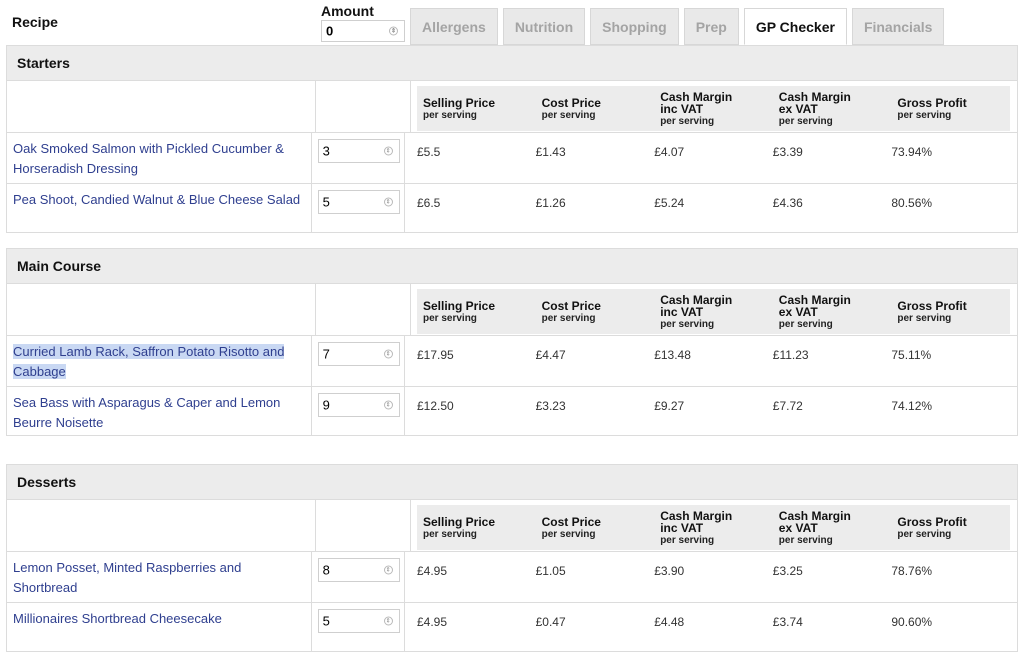 The width and height of the screenshot is (1024, 652). I want to click on cost-price: £3.23, so click(550, 406).